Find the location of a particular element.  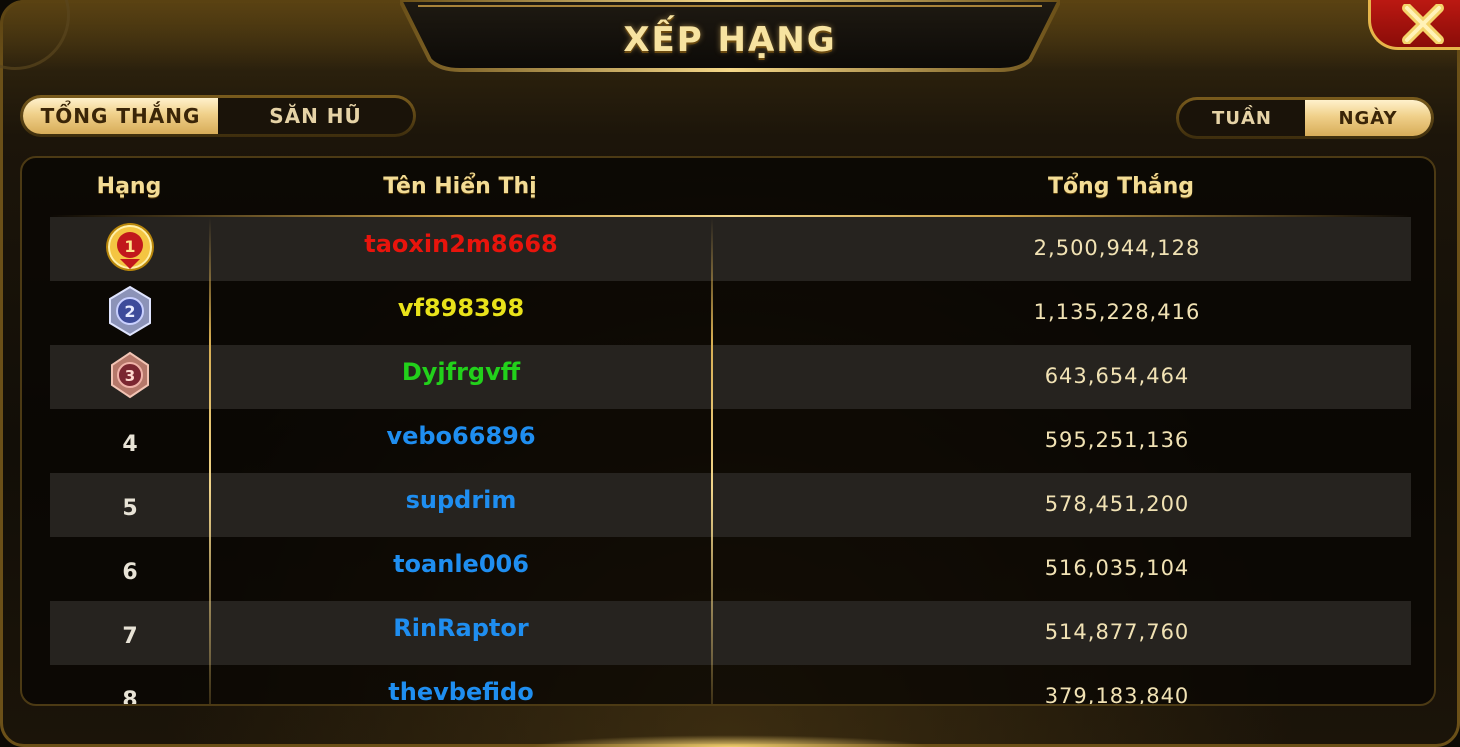

table-row: 4 vebo66896 595,251,136 is located at coordinates (730, 441).